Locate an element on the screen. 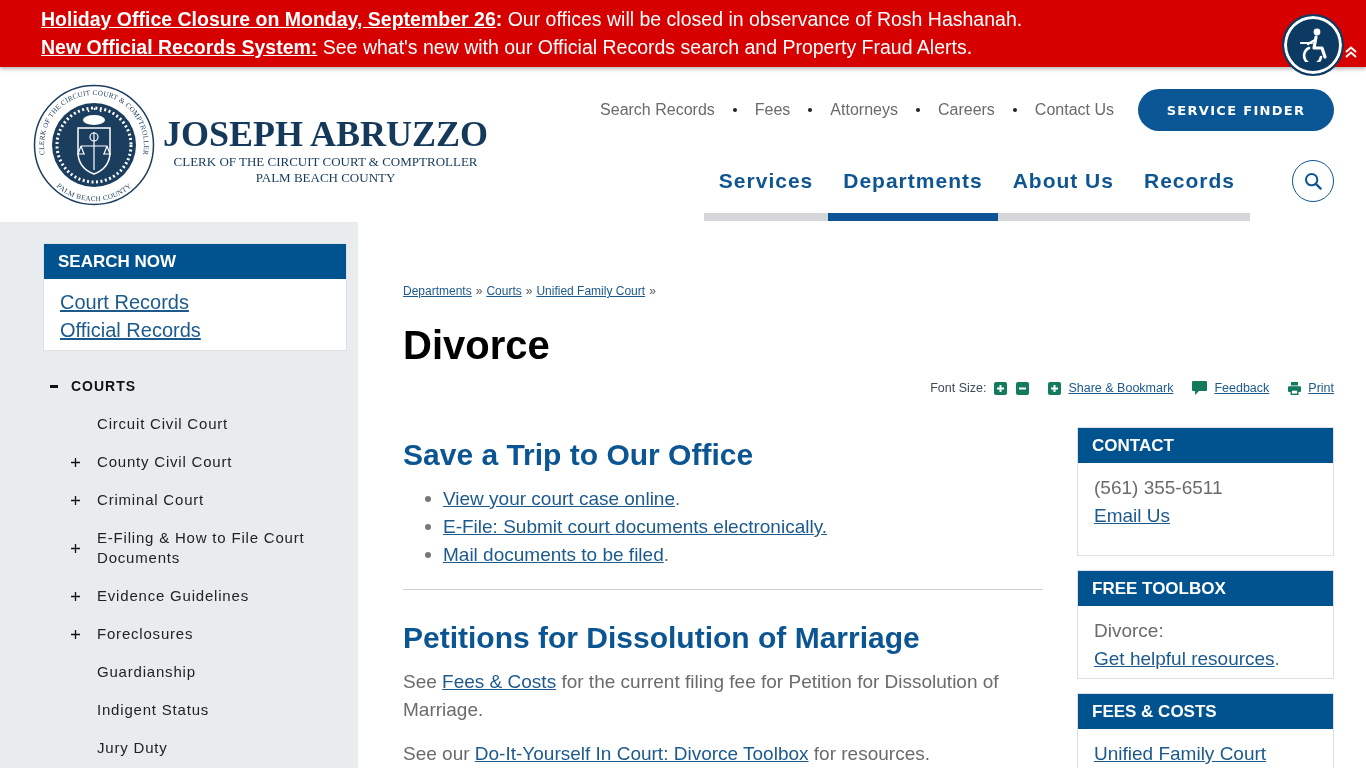 This screenshot has width=1366, height=768. content-link: E-File: Submit court documents electronically. is located at coordinates (635, 527).